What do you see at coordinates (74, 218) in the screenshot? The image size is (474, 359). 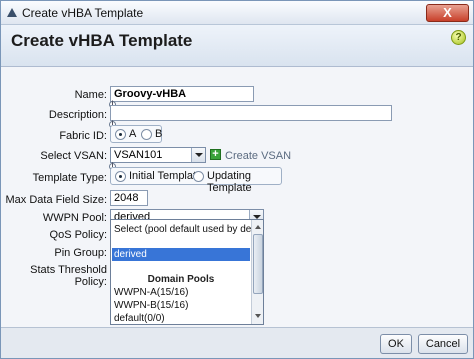 I see `wwpn-pool-label: WWPN Pool:` at bounding box center [74, 218].